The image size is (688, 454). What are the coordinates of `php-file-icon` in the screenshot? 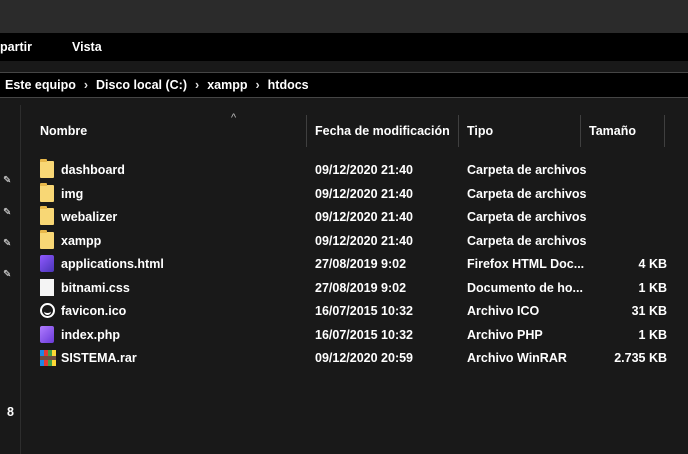 It's located at (47, 334).